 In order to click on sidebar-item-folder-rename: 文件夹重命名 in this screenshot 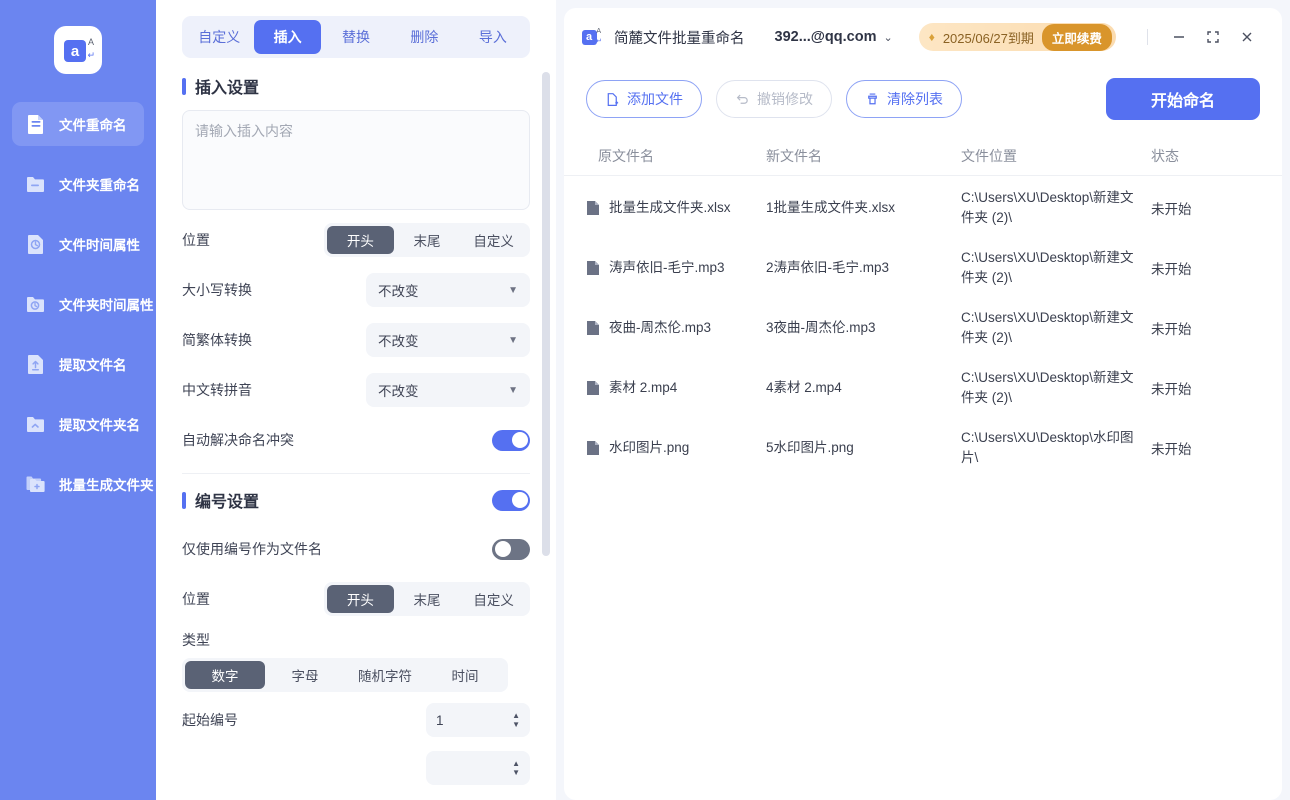, I will do `click(78, 184)`.